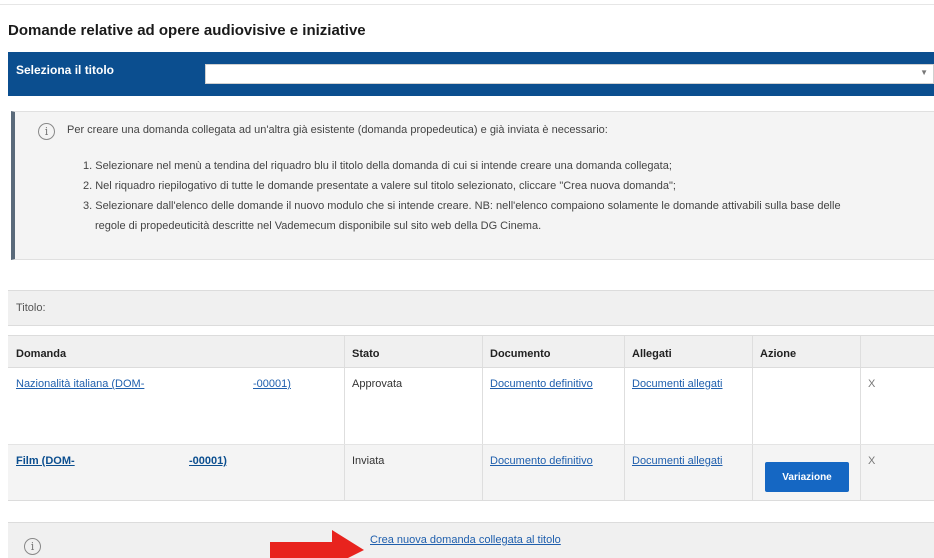  I want to click on table-header: Domanda Stato Documento Allegati Azione, so click(471, 351).